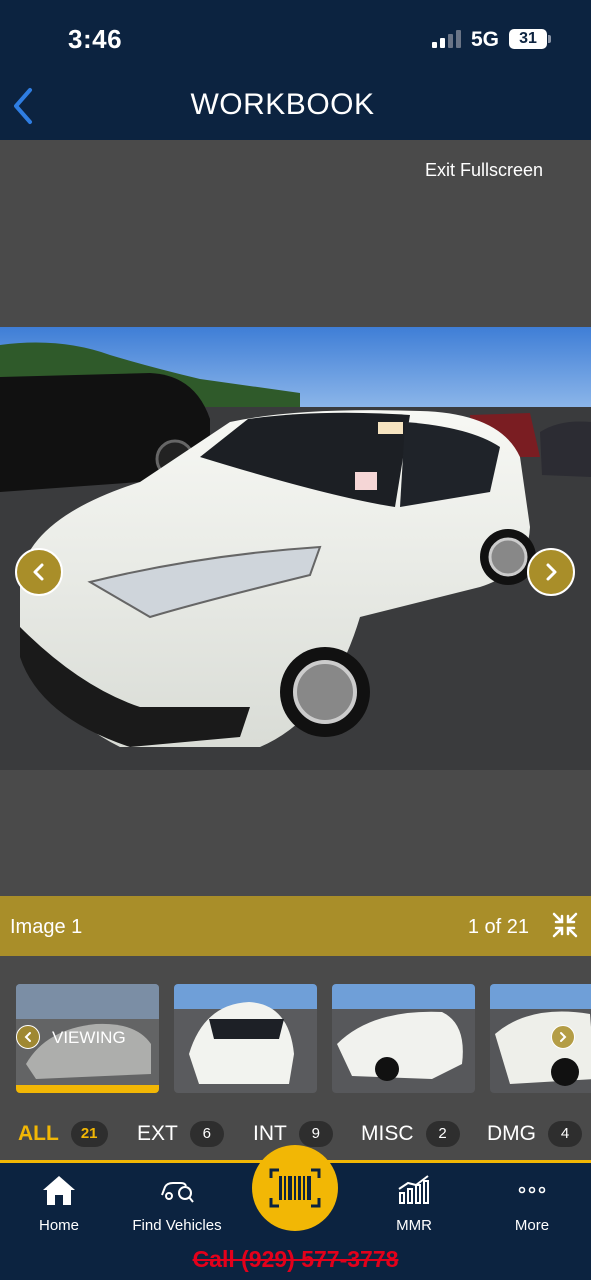 This screenshot has height=1280, width=591. Describe the element at coordinates (177, 1225) in the screenshot. I see `tab-label: Find Vehicles` at that location.